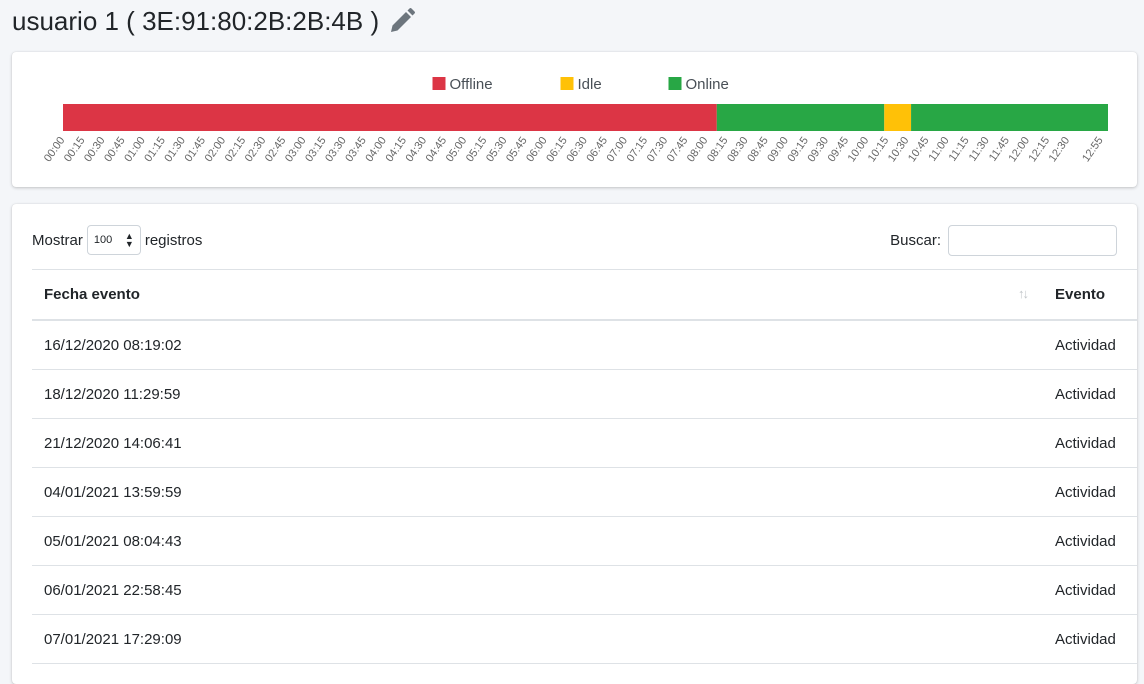 The image size is (1144, 684). What do you see at coordinates (915, 240) in the screenshot?
I see `search-label: Buscar:` at bounding box center [915, 240].